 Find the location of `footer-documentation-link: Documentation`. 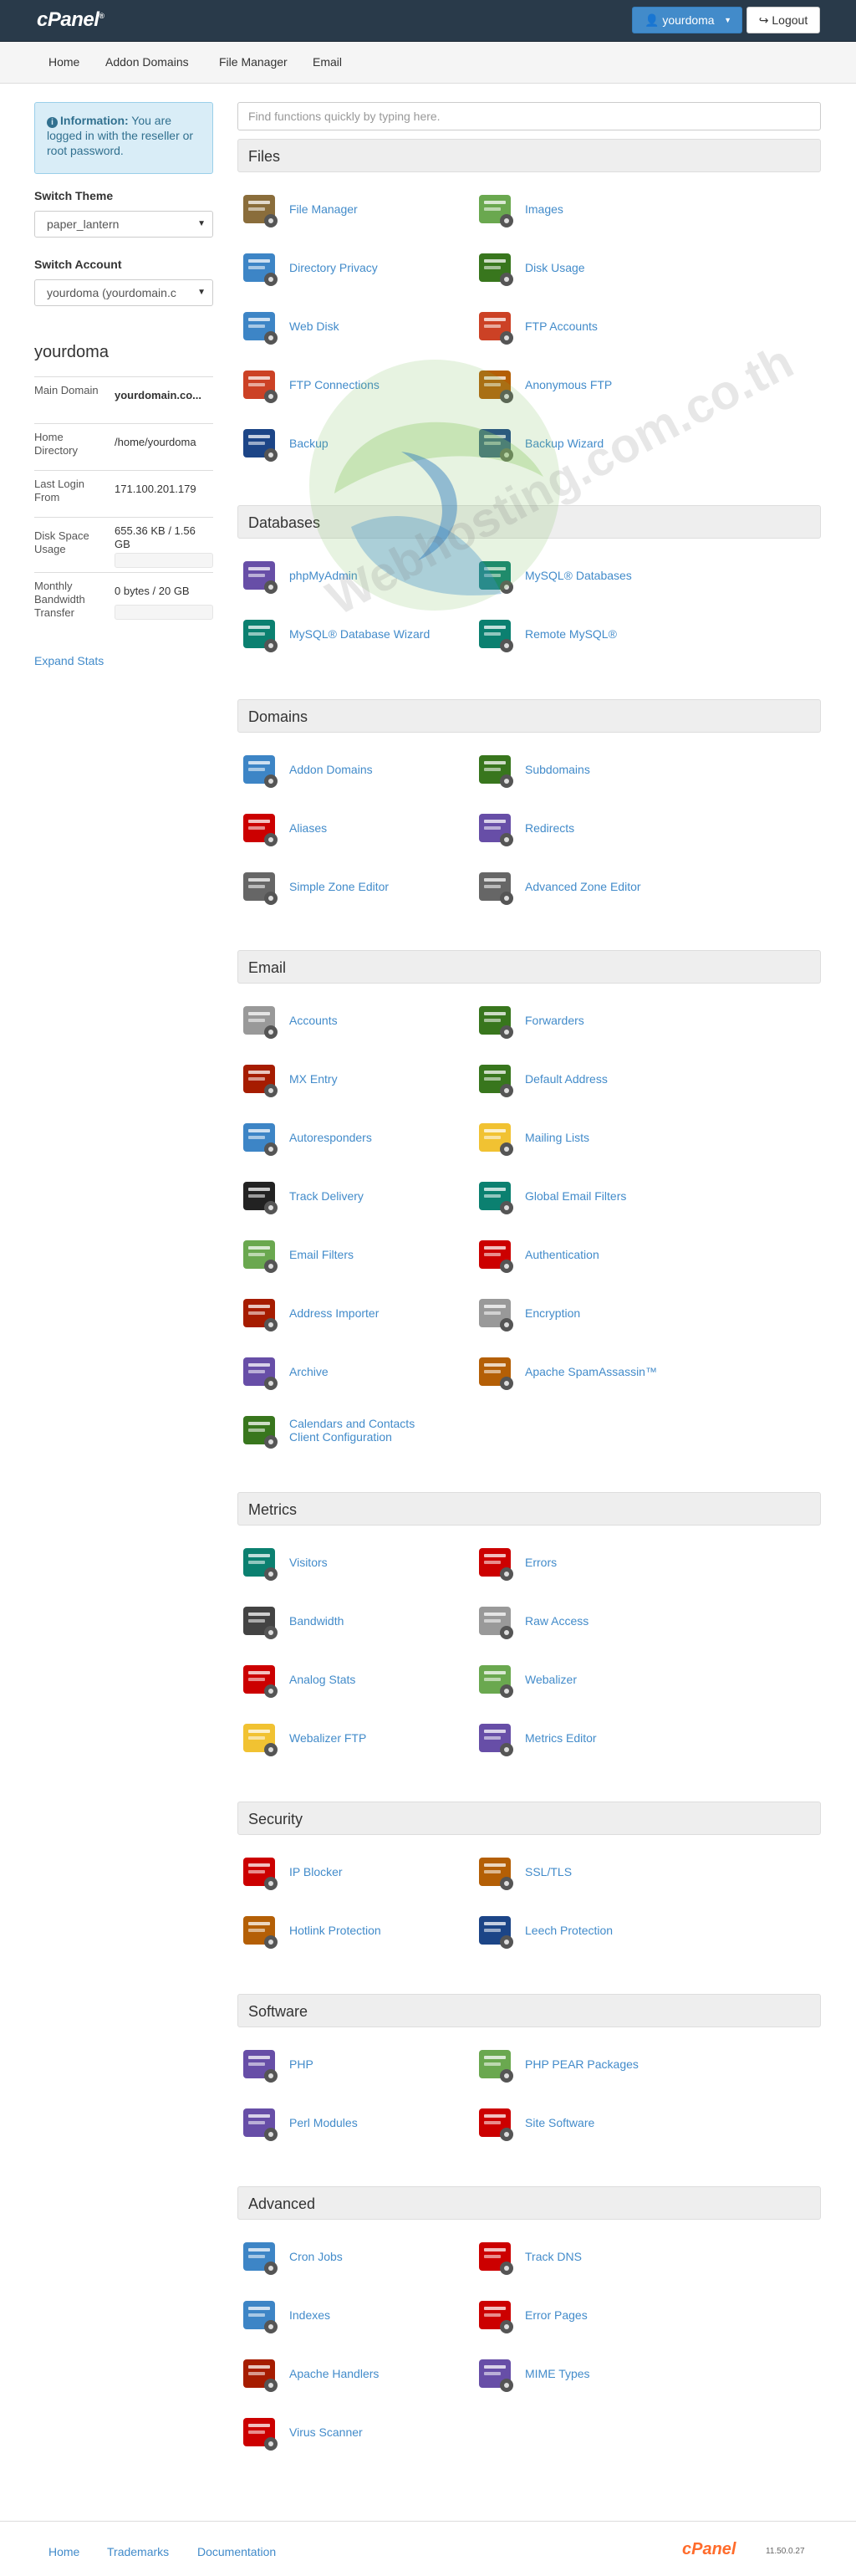

footer-documentation-link: Documentation is located at coordinates (236, 2551).